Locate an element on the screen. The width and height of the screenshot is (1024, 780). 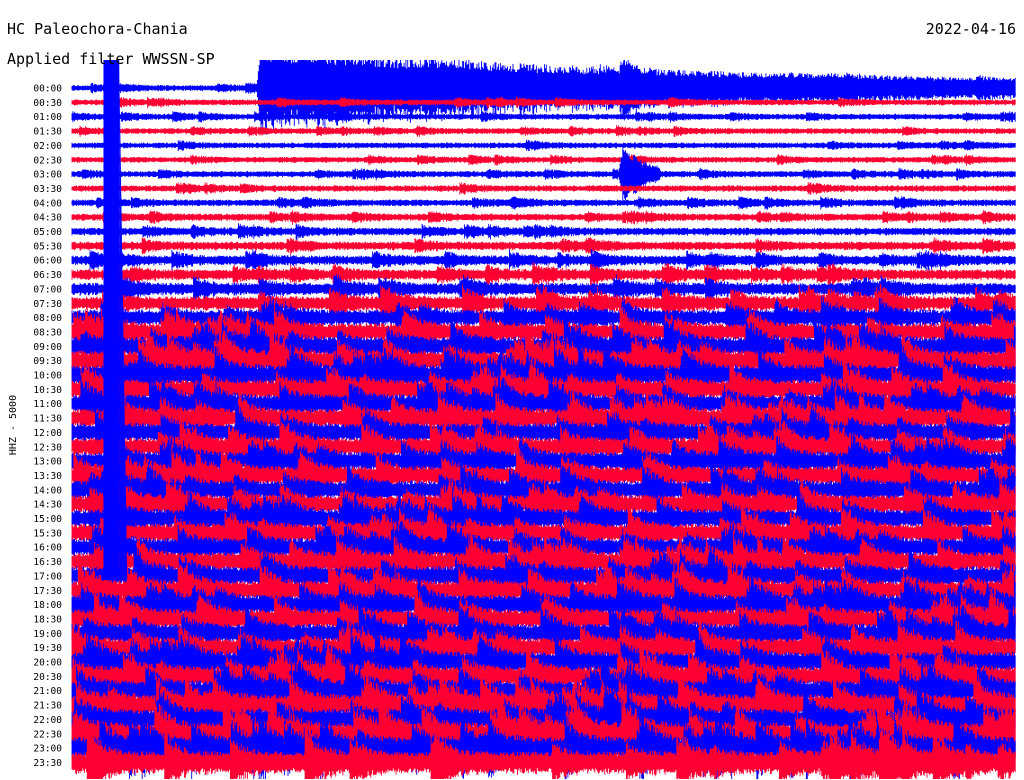
time-label: 13:30 is located at coordinates (47, 476).